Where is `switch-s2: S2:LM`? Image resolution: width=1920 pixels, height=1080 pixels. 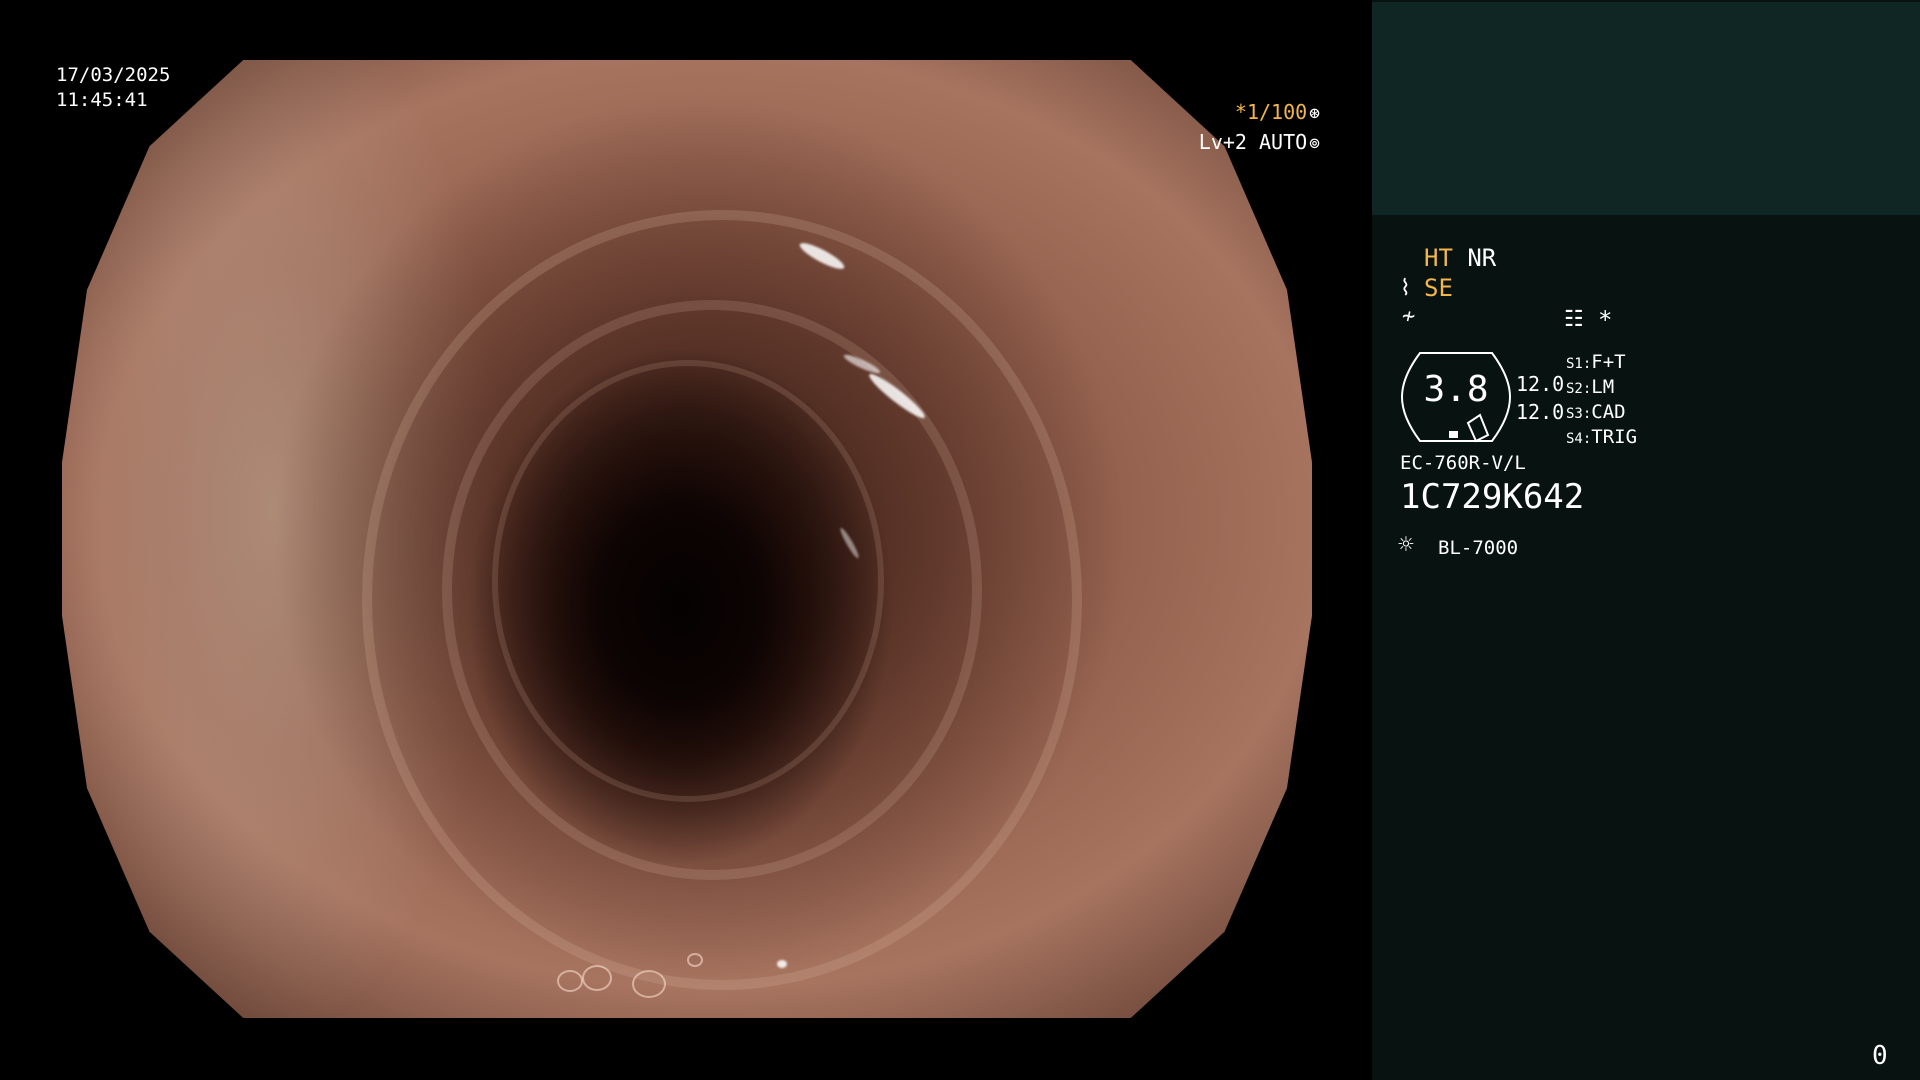
switch-s2: S2:LM is located at coordinates (1590, 387).